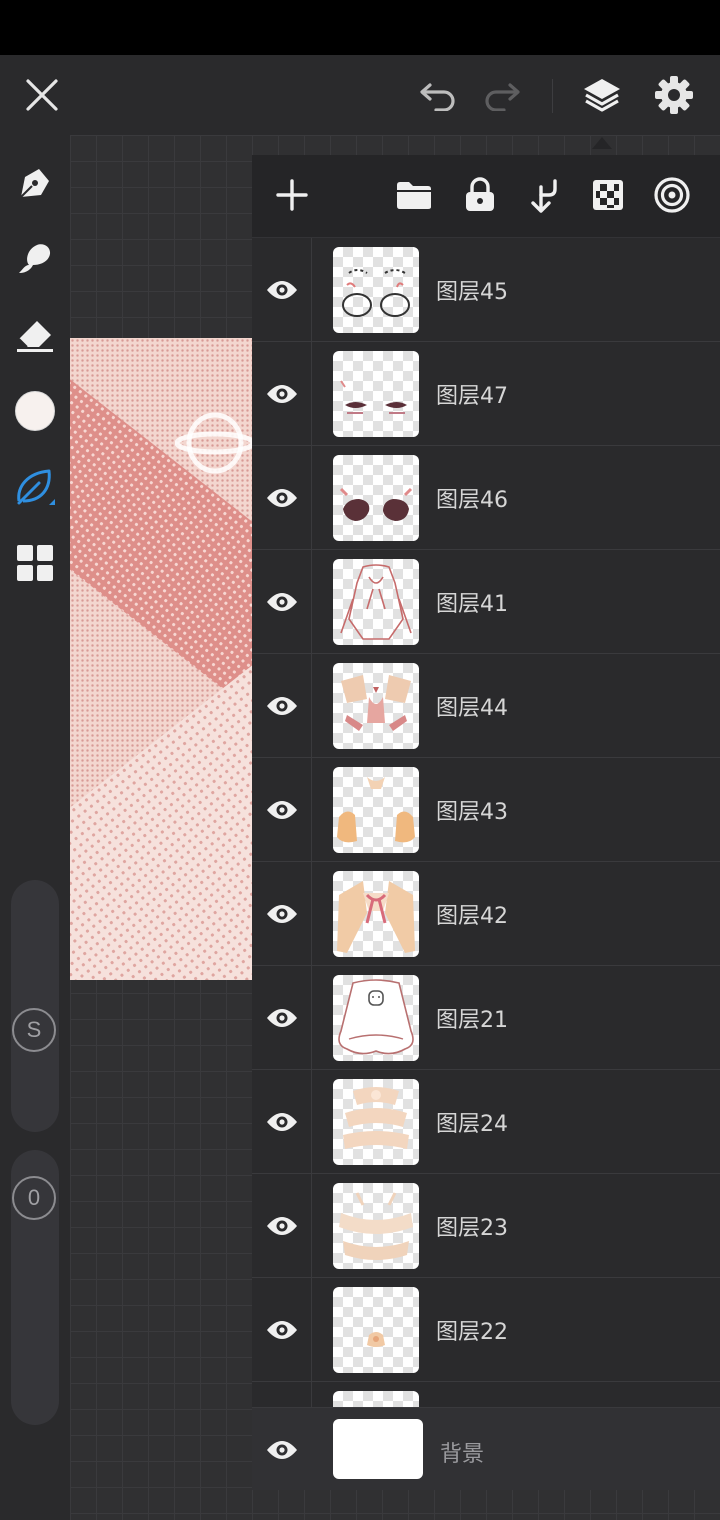  I want to click on layer-name: 图层43, so click(472, 812).